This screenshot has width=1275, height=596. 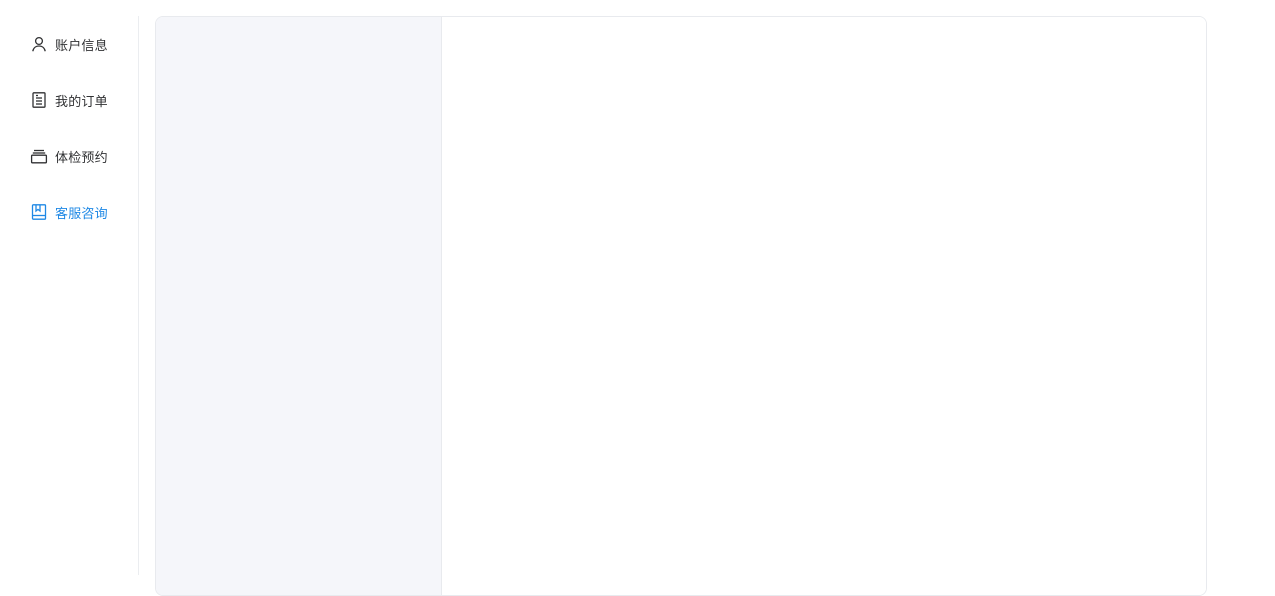 I want to click on sidebar-item-label: 账户信息, so click(x=81, y=46).